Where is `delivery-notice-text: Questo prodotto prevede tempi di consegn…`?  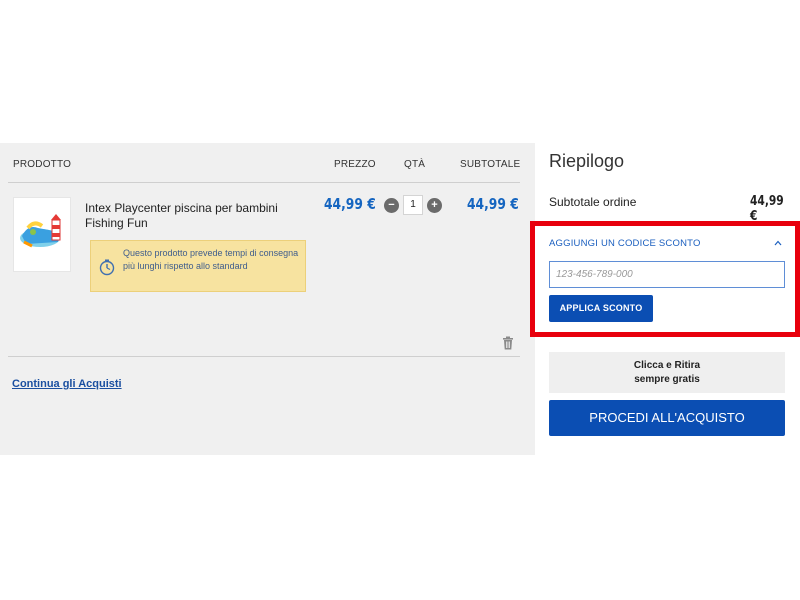 delivery-notice-text: Questo prodotto prevede tempi di consegn… is located at coordinates (211, 259).